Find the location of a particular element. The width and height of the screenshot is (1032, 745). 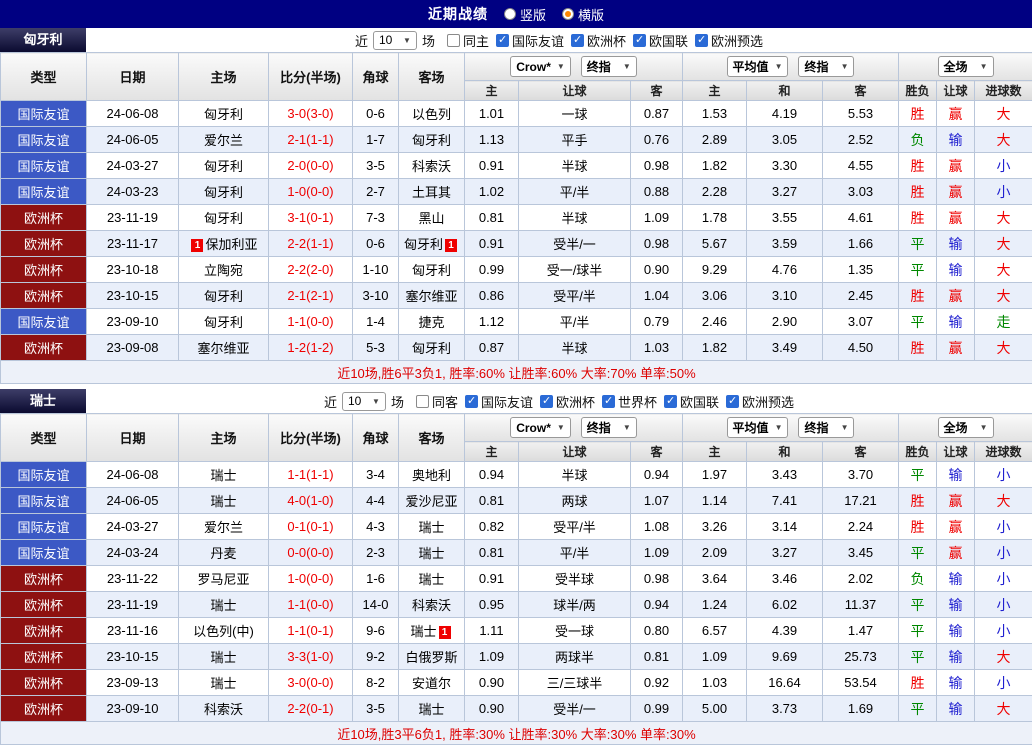

score-cell: 0-1(0-1) is located at coordinates (311, 527).